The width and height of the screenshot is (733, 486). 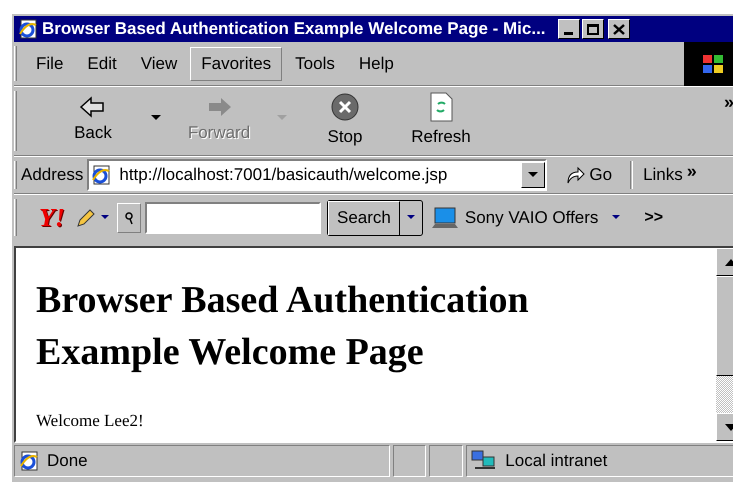 I want to click on offers-link: Sony VAIO Offers, so click(x=531, y=217).